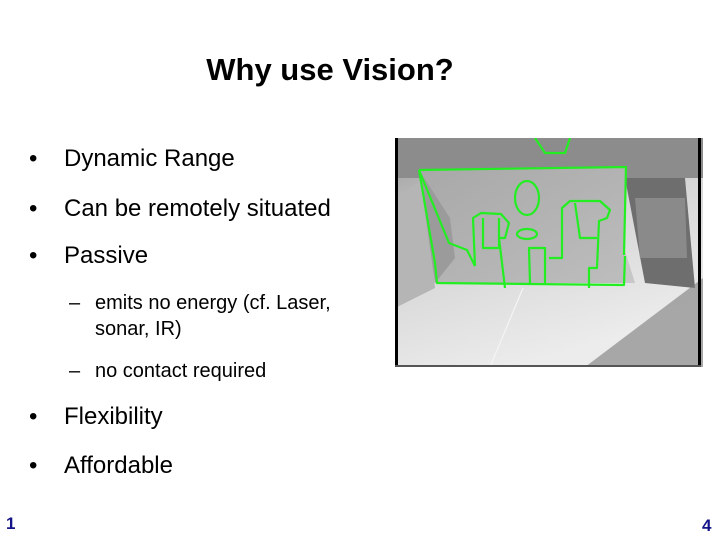  I want to click on image-bottom-border, so click(548, 366).